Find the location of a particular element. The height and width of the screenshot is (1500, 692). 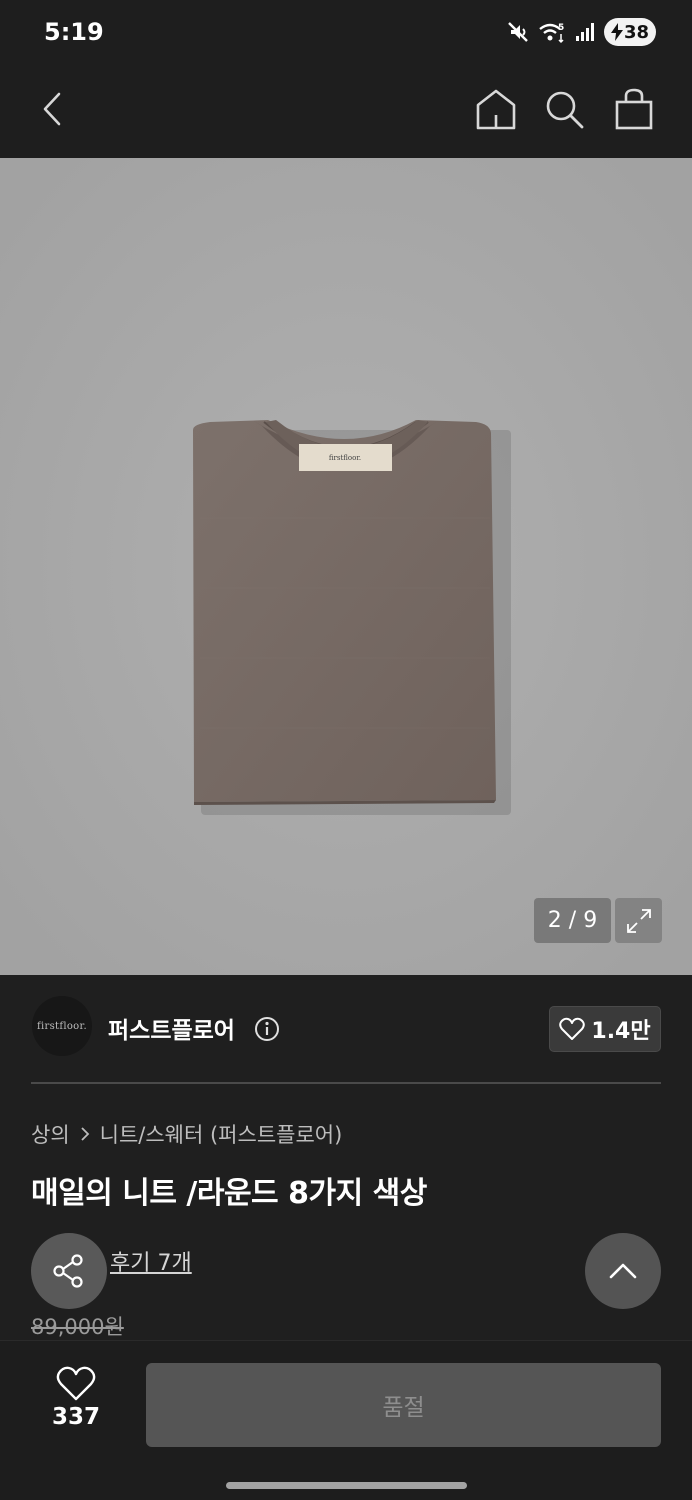

expand-image-button is located at coordinates (638, 920).